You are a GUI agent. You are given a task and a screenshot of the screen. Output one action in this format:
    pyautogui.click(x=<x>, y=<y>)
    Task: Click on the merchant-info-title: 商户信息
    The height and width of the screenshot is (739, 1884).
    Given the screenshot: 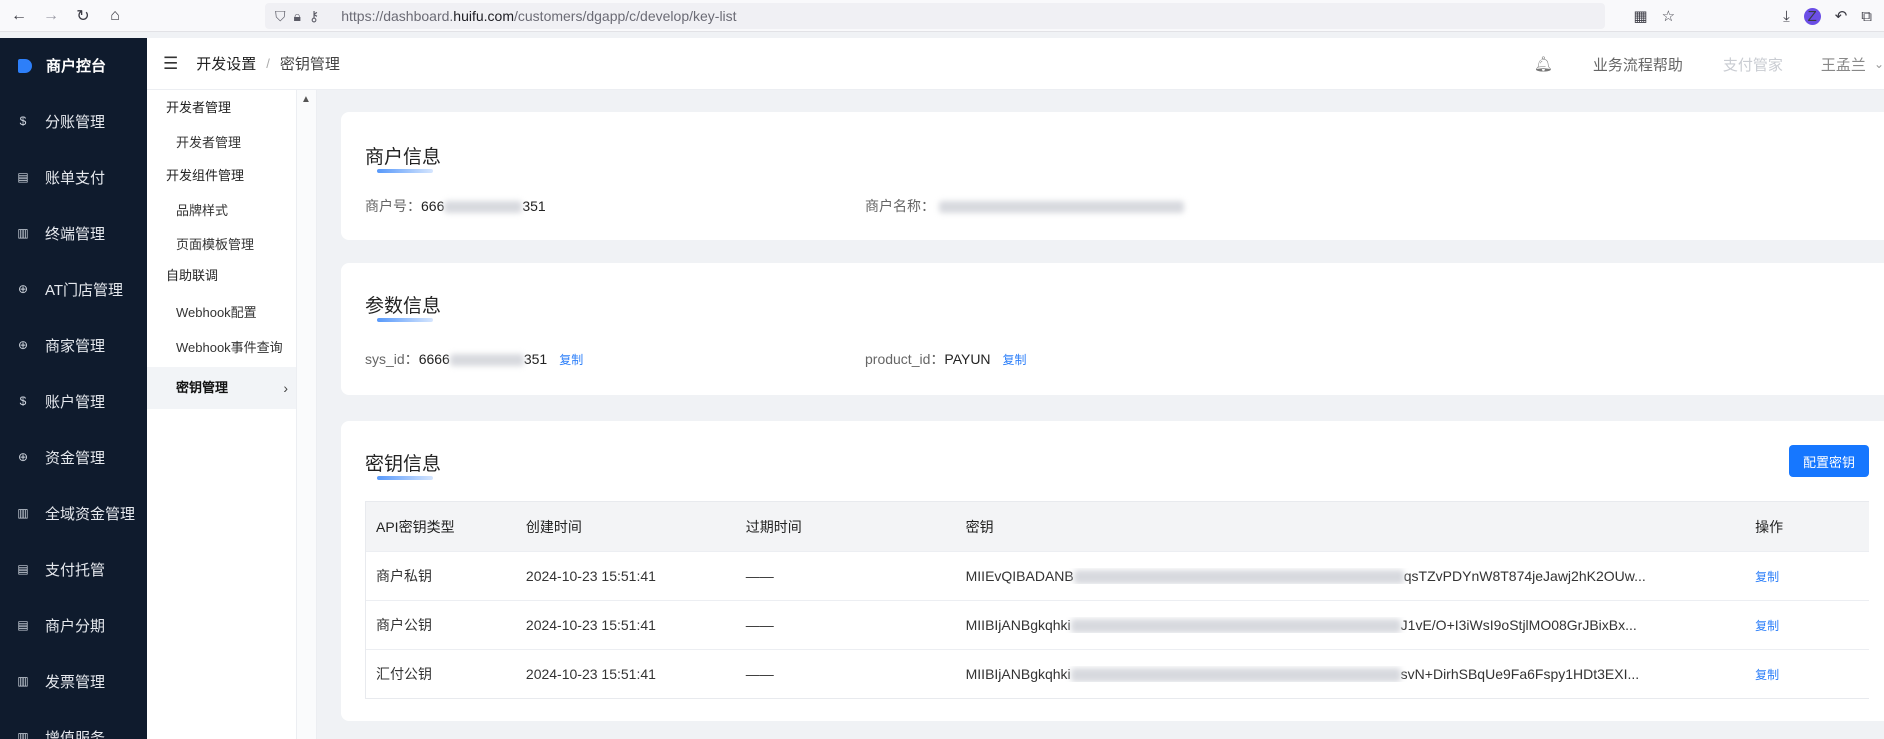 What is the action you would take?
    pyautogui.click(x=403, y=157)
    